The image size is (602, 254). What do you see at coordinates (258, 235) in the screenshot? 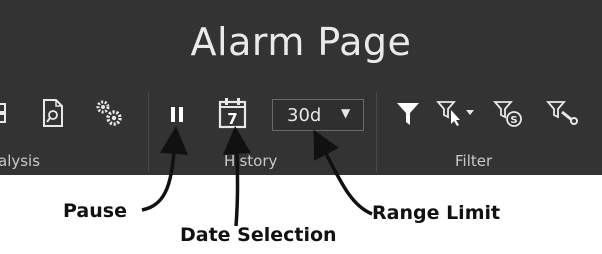
I see `annotation-date-selection: Date Selection` at bounding box center [258, 235].